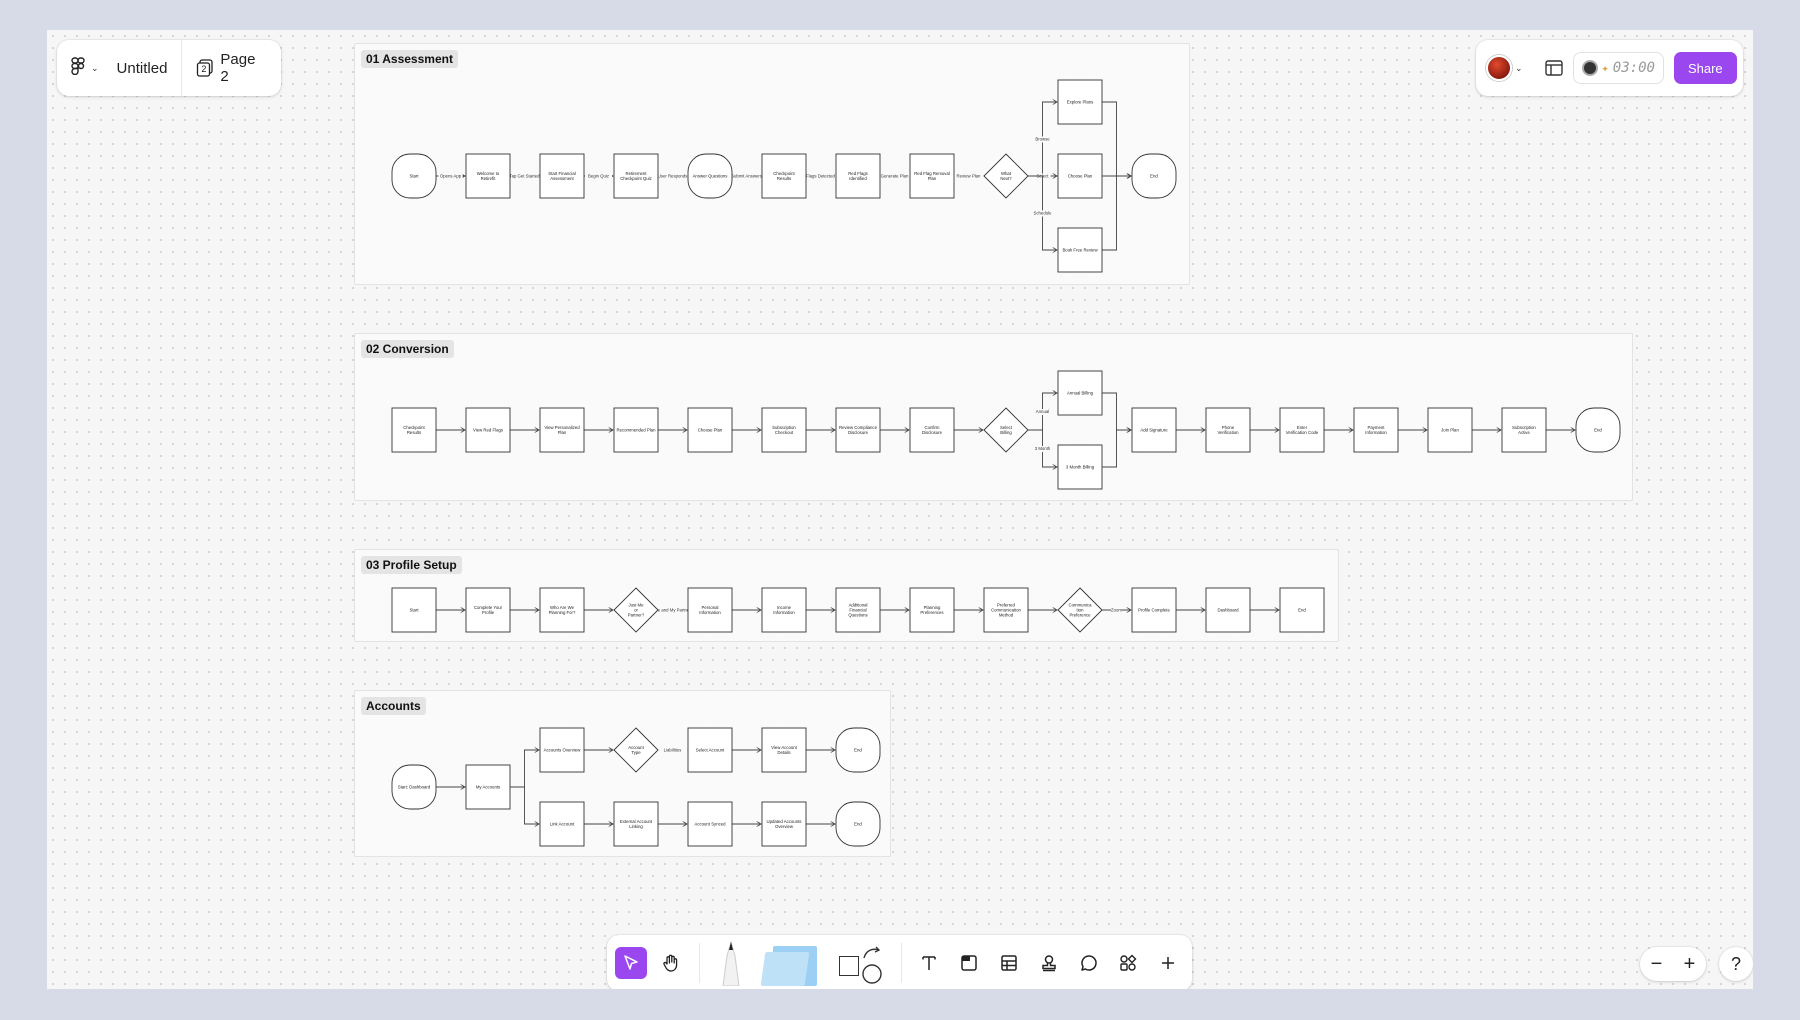 This screenshot has height=1020, width=1800. What do you see at coordinates (1006, 430) in the screenshot?
I see `flow-node-select-billing: Select Billing` at bounding box center [1006, 430].